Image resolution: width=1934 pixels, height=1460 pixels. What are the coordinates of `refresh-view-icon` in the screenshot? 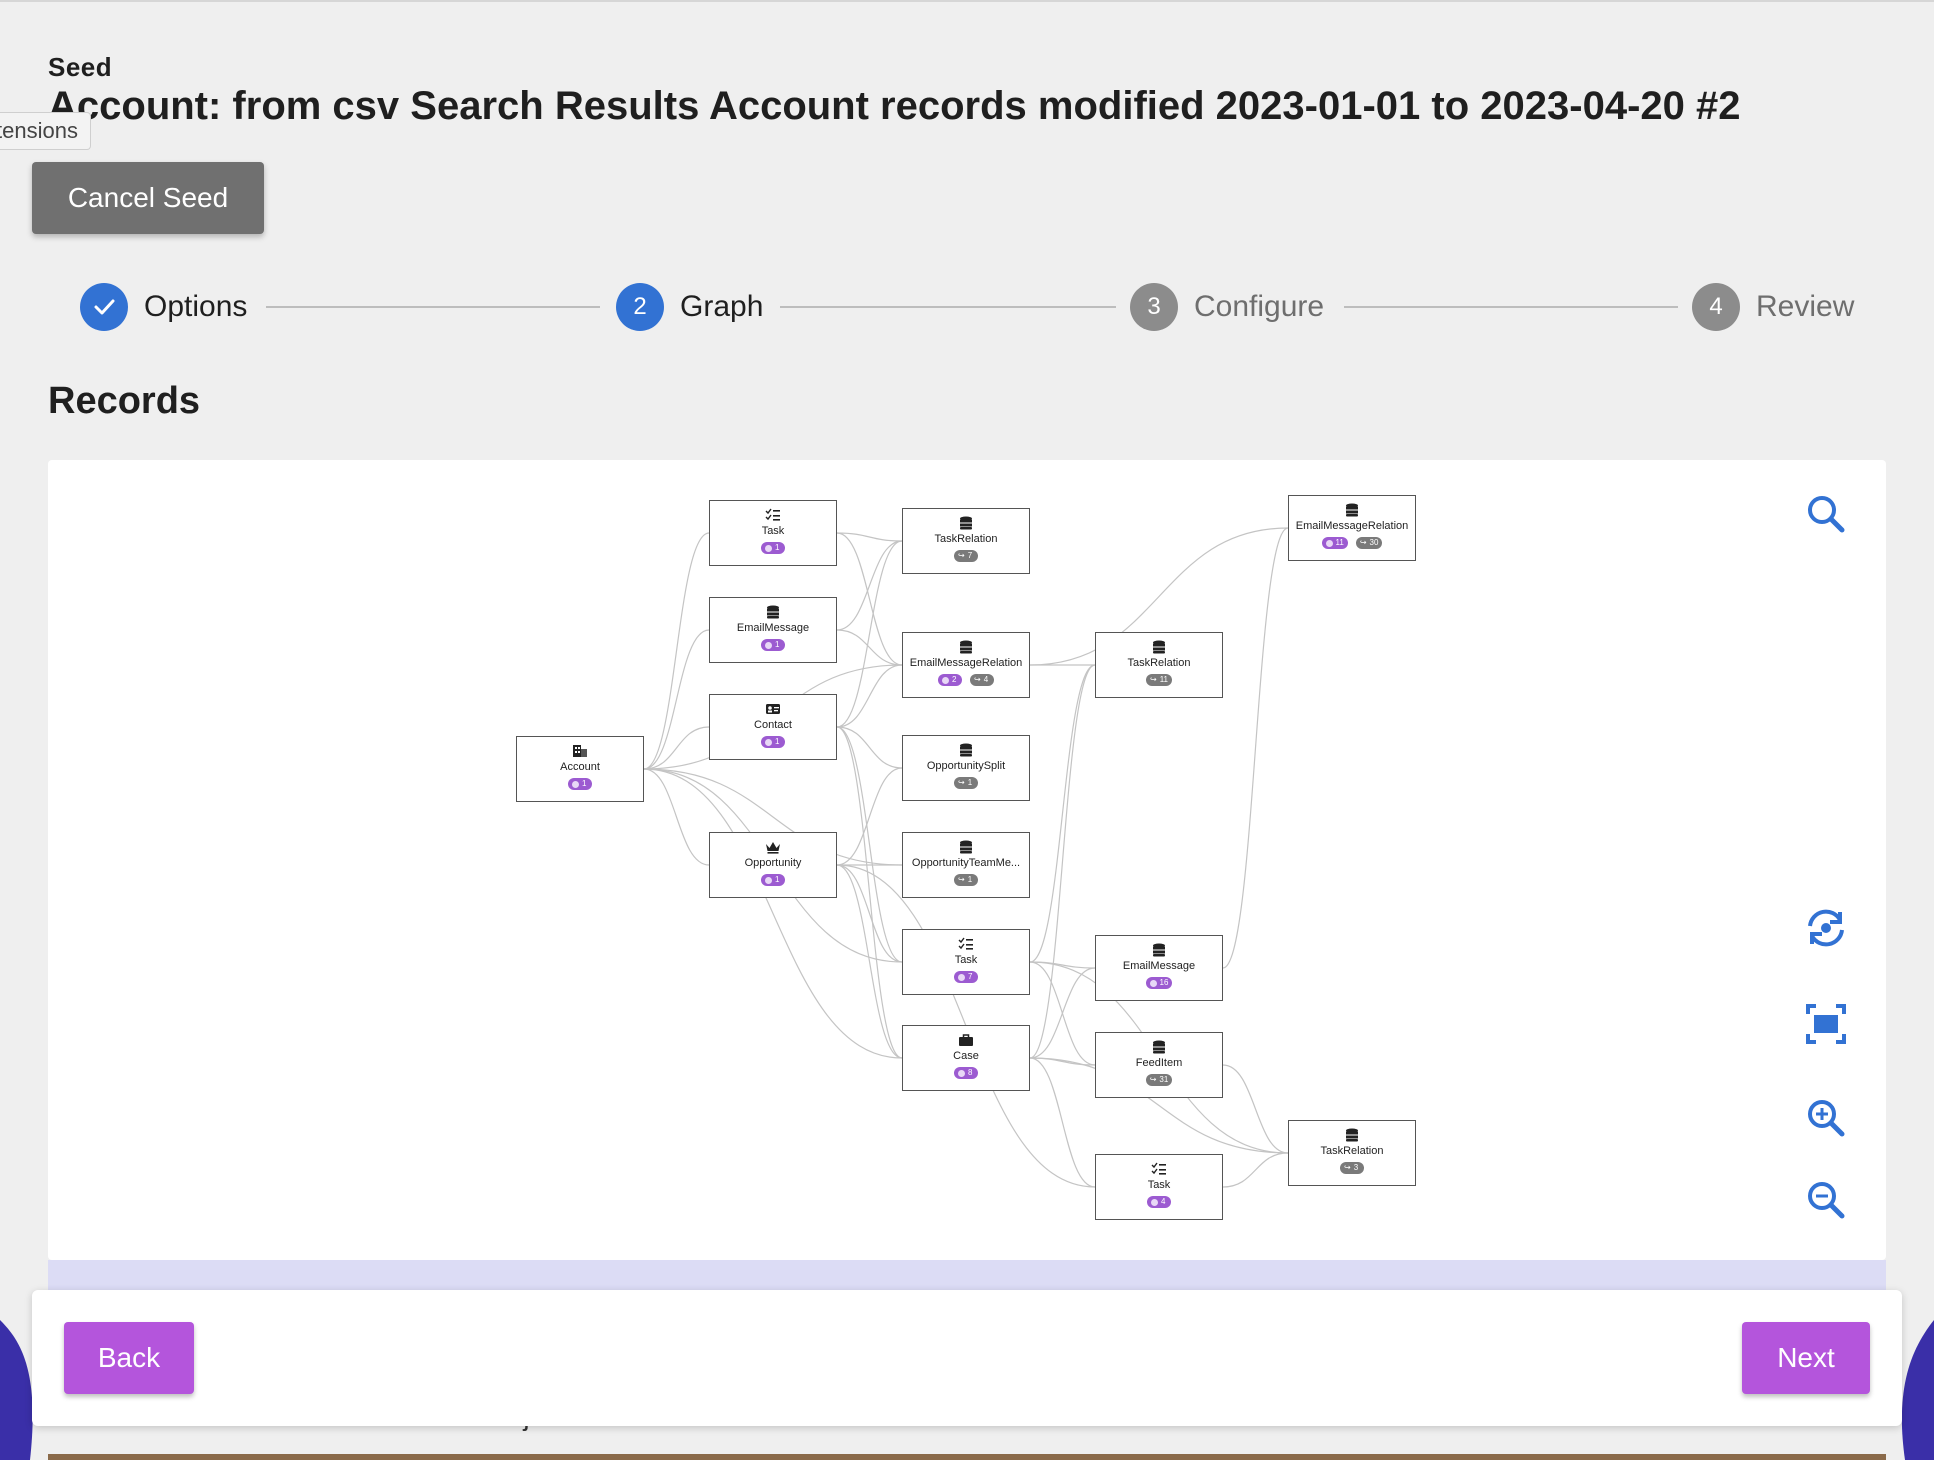 It's located at (1826, 928).